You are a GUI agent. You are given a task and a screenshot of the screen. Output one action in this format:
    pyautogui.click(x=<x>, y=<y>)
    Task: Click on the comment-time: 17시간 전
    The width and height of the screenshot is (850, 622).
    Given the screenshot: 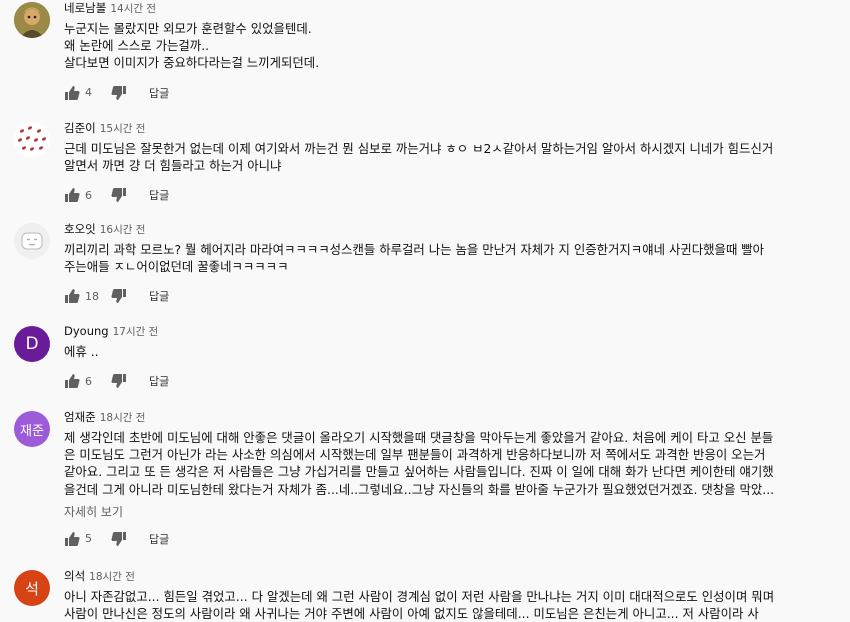 What is the action you would take?
    pyautogui.click(x=136, y=332)
    